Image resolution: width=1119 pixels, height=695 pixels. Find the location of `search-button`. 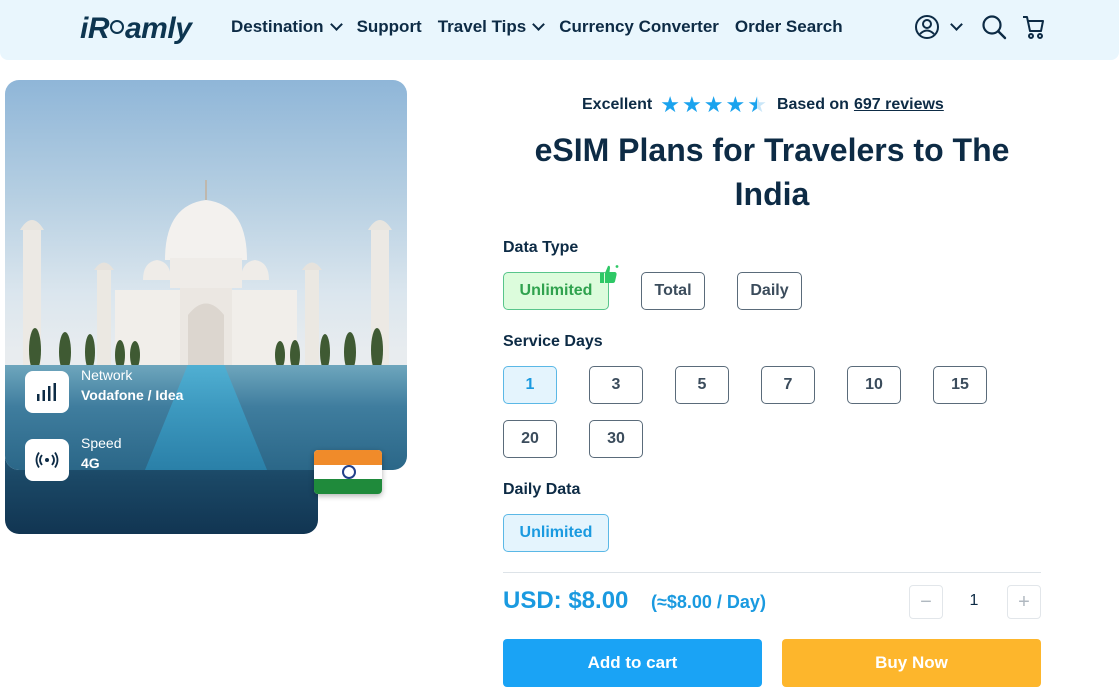

search-button is located at coordinates (994, 27).